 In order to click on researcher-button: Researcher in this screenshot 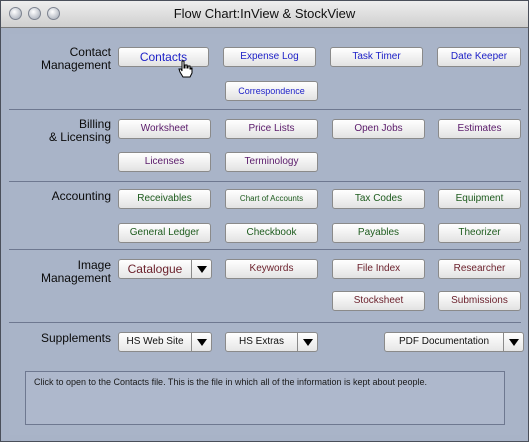, I will do `click(479, 269)`.